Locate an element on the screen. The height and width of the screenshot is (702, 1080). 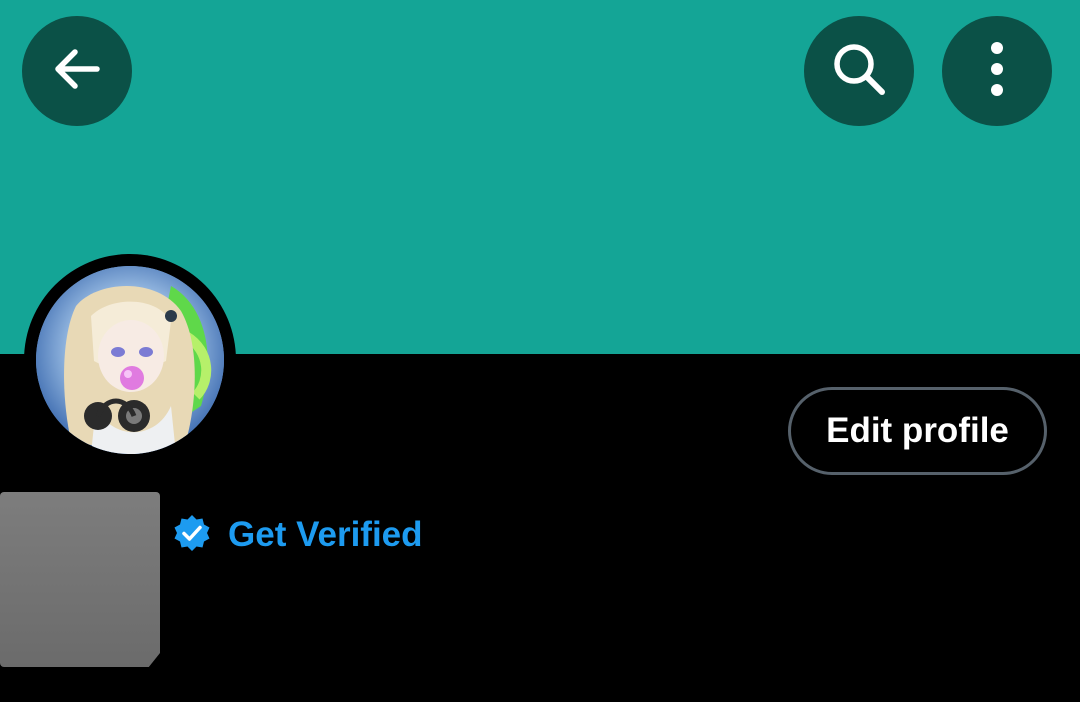
search-button is located at coordinates (859, 71).